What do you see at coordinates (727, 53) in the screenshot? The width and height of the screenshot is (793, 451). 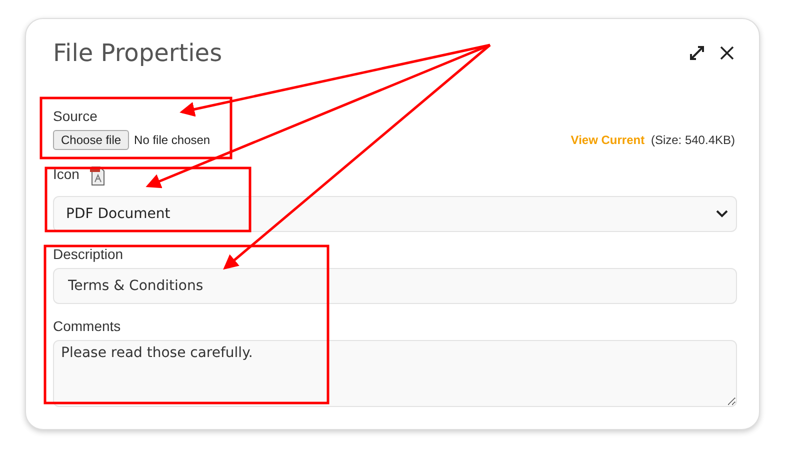 I see `close-icon` at bounding box center [727, 53].